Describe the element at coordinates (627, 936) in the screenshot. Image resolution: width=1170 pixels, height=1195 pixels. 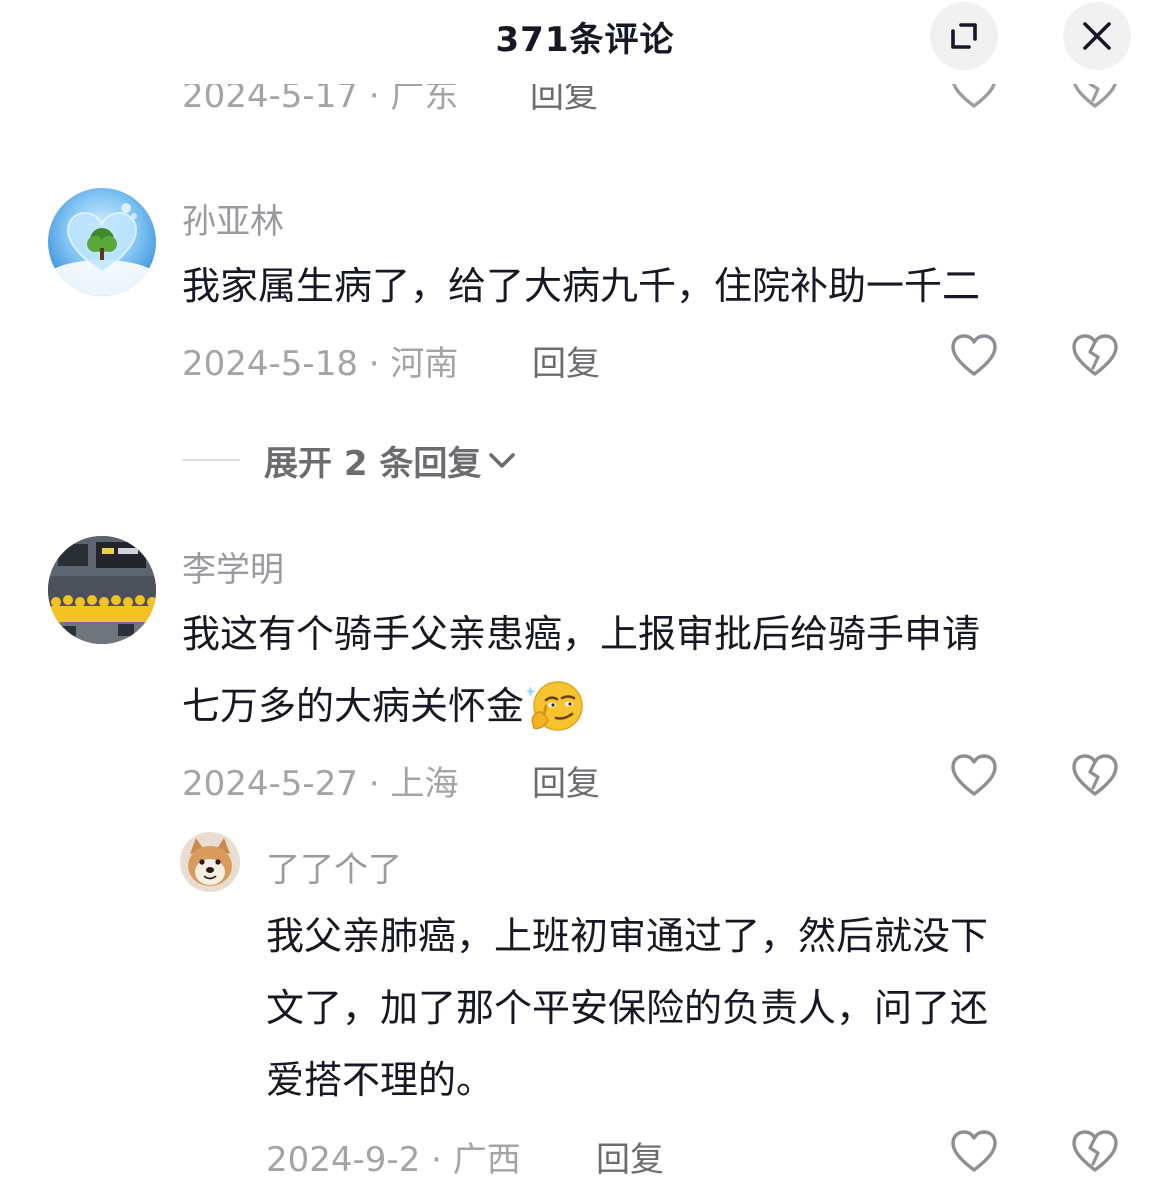
I see `reply-text: 我父亲肺癌，上班初审通过了，然后就没下` at that location.